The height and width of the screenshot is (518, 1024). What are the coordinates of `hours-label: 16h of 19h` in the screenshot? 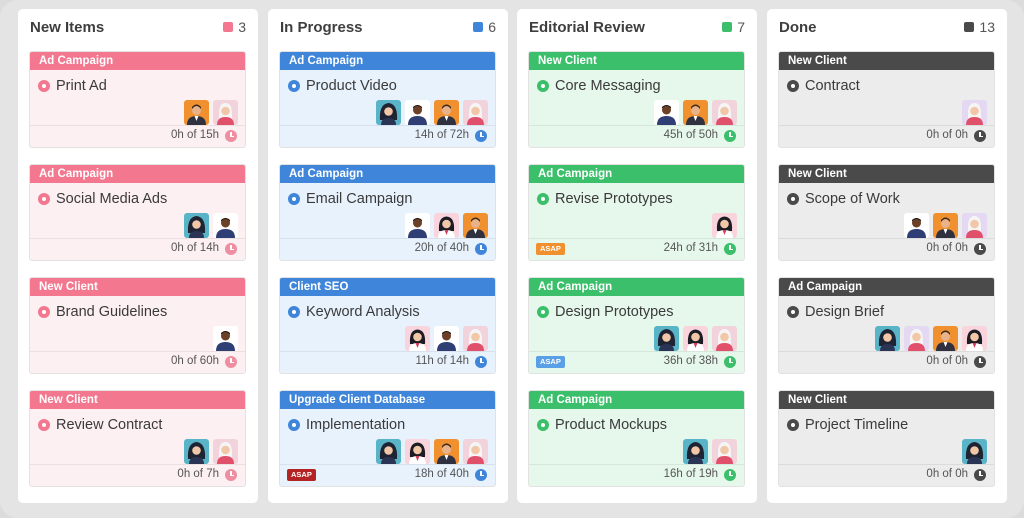 It's located at (690, 474).